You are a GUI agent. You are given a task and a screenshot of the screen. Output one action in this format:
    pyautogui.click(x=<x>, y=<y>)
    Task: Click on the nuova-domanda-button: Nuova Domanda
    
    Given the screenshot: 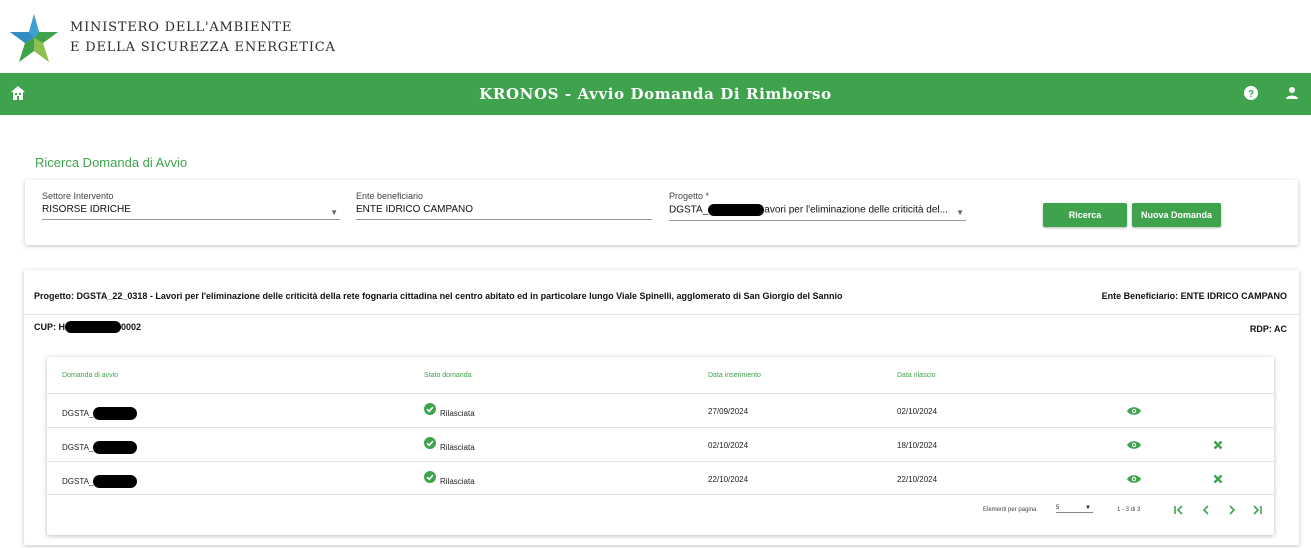 What is the action you would take?
    pyautogui.click(x=1176, y=215)
    